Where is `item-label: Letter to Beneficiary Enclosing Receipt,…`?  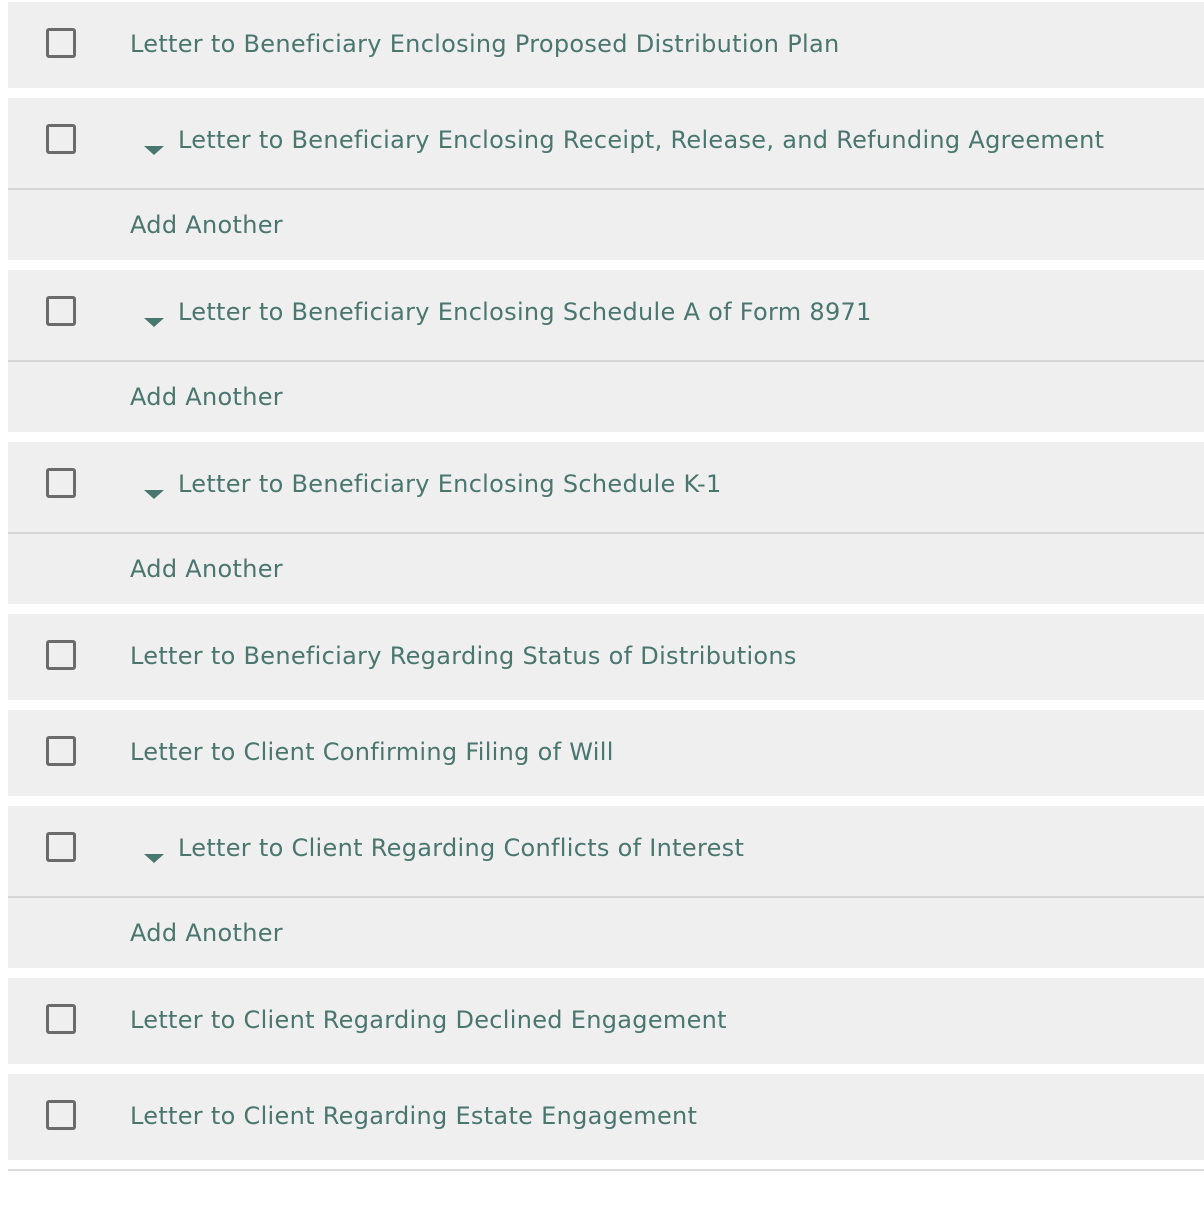 item-label: Letter to Beneficiary Enclosing Receipt,… is located at coordinates (641, 140).